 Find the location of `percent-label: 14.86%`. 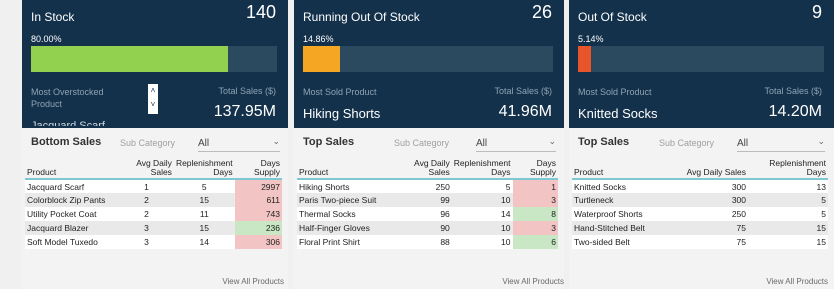

percent-label: 14.86% is located at coordinates (318, 39).